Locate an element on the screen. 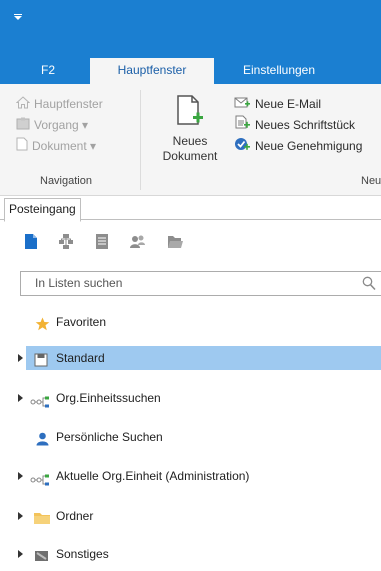 This screenshot has height=571, width=381. quick-access-menu-icon is located at coordinates (18, 17).